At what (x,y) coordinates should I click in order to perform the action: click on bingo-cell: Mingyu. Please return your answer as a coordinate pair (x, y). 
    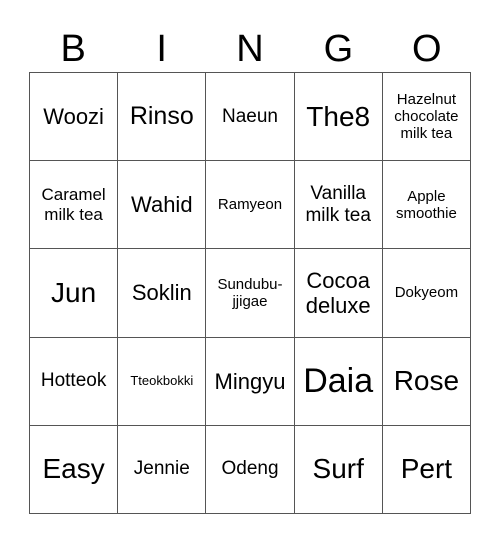
    Looking at the image, I should click on (250, 381).